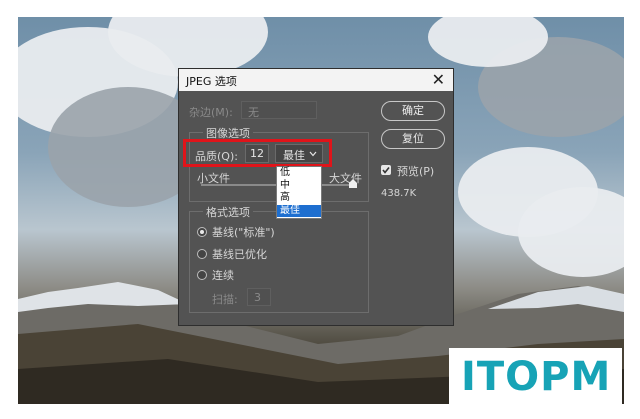 Image resolution: width=640 pixels, height=419 pixels. I want to click on quality-option: 中, so click(299, 186).